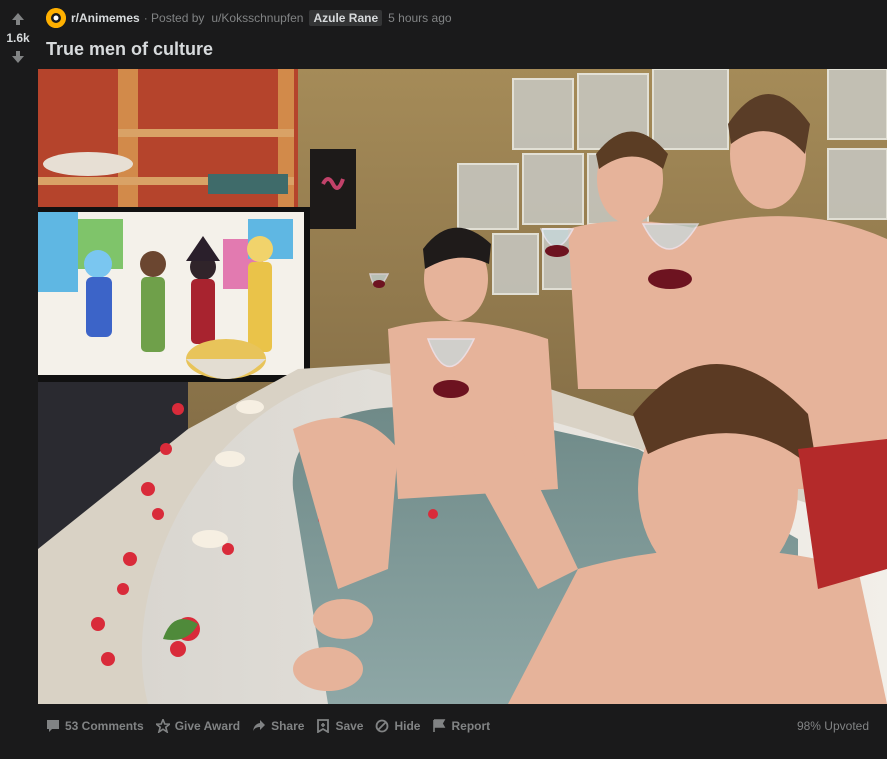 This screenshot has height=759, width=887. I want to click on award-icon, so click(162, 726).